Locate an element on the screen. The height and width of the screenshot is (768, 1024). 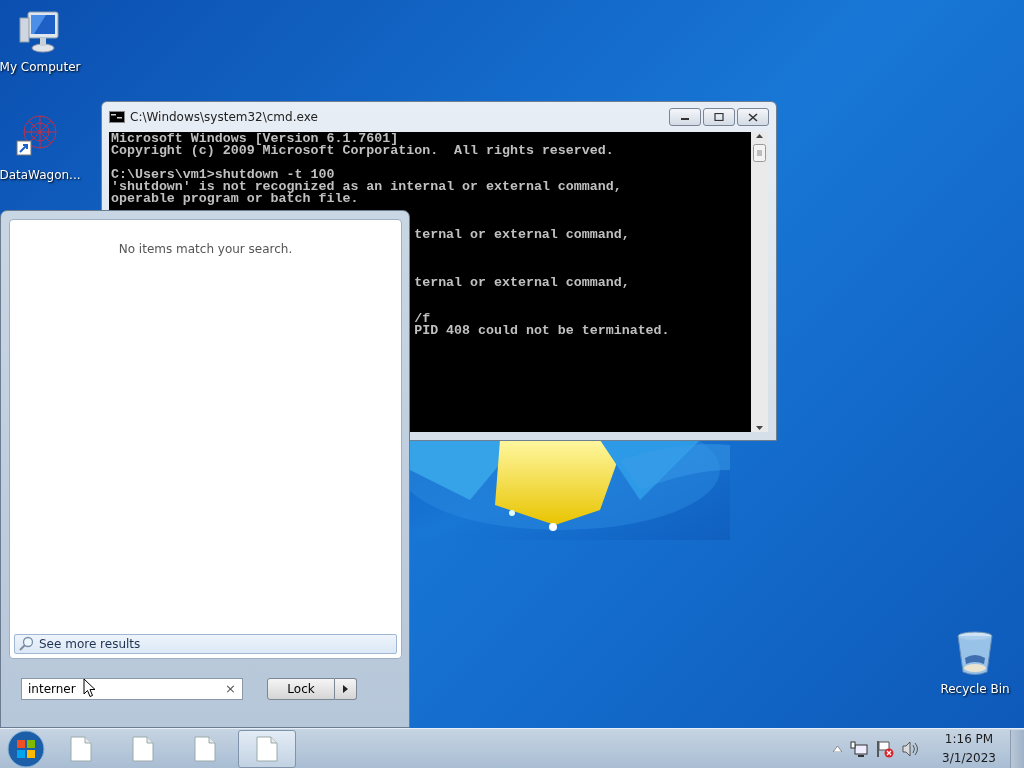
start-button is located at coordinates (26, 748).